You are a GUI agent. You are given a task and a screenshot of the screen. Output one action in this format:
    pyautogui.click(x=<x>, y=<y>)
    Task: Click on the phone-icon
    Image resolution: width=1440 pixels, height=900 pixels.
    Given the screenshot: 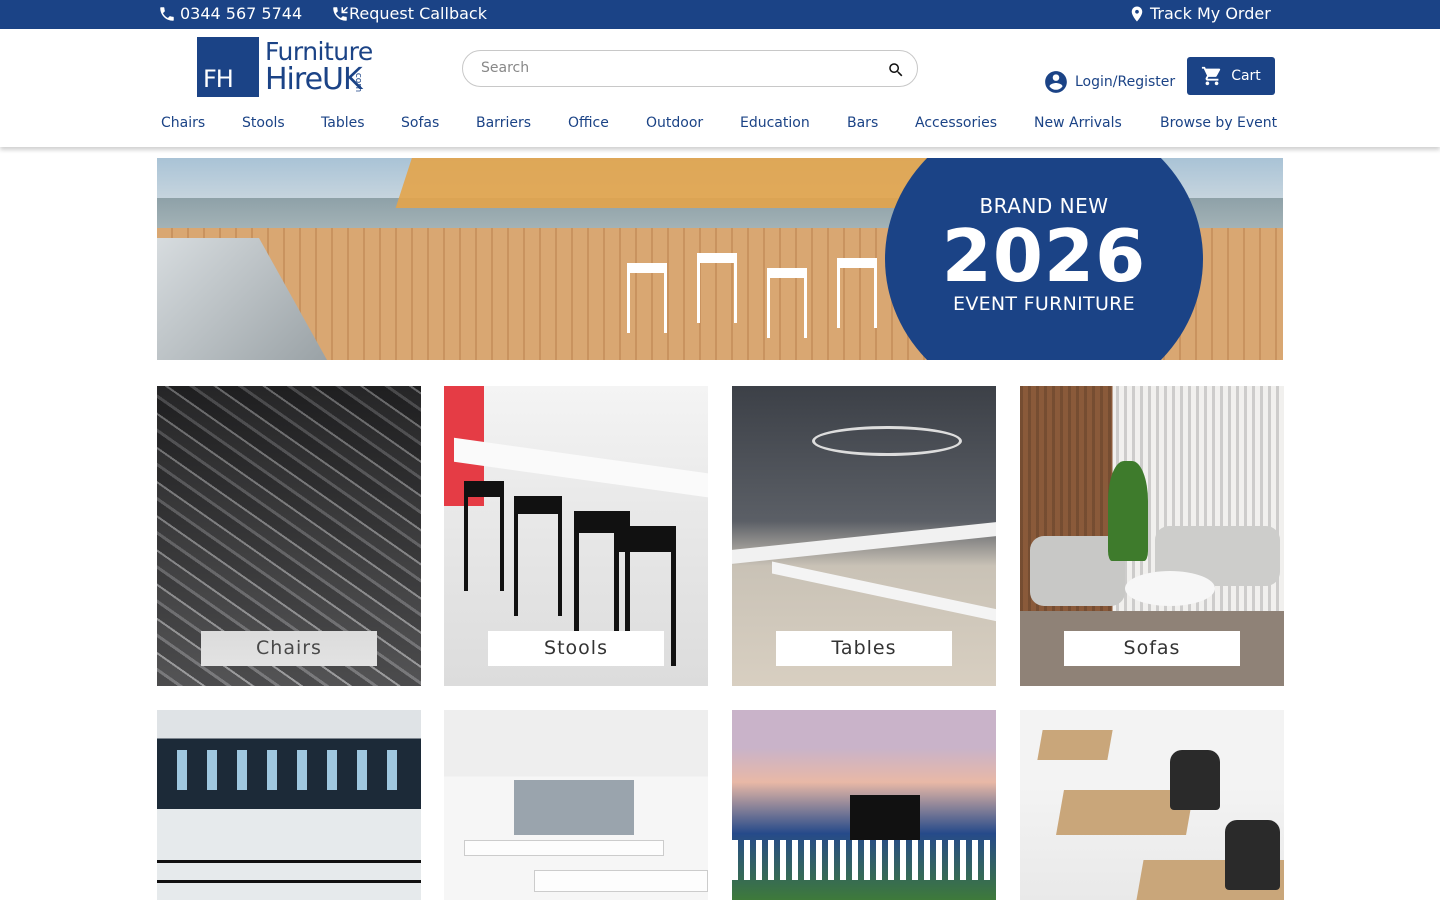 What is the action you would take?
    pyautogui.click(x=167, y=14)
    